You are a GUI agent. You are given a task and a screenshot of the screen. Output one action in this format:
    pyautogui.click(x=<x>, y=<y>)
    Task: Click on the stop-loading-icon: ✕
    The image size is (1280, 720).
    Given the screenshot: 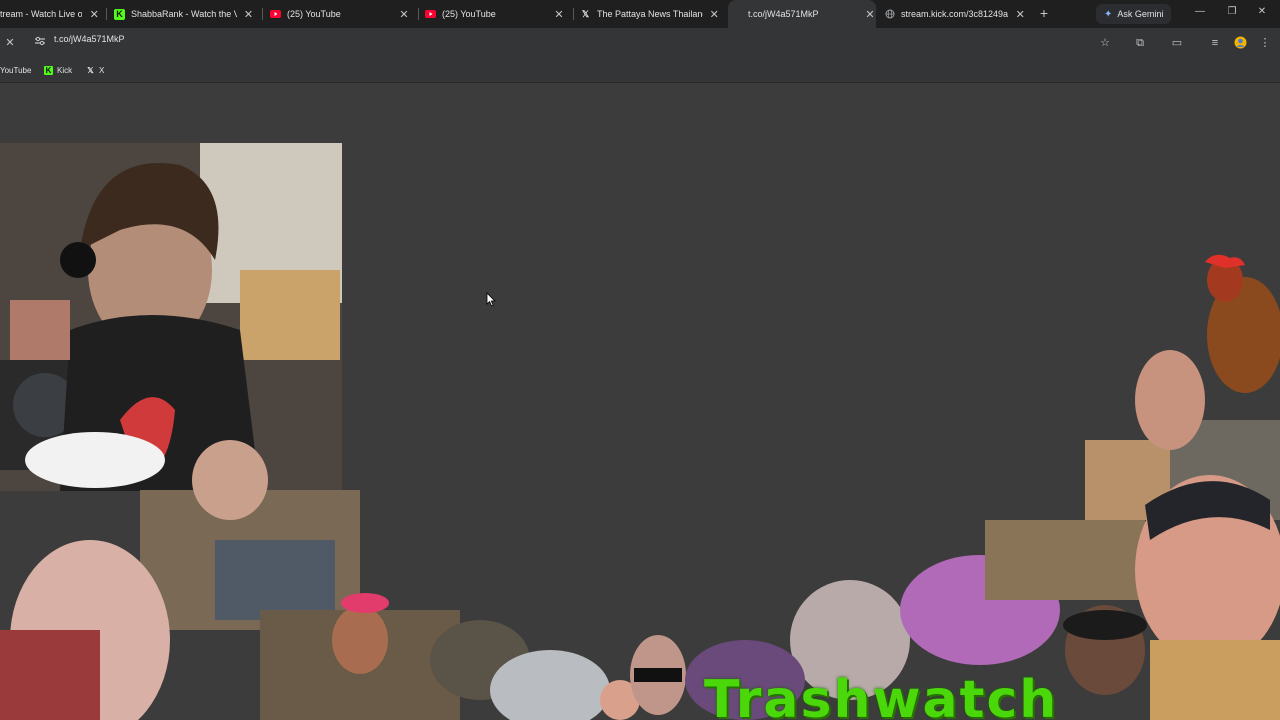 What is the action you would take?
    pyautogui.click(x=10, y=43)
    